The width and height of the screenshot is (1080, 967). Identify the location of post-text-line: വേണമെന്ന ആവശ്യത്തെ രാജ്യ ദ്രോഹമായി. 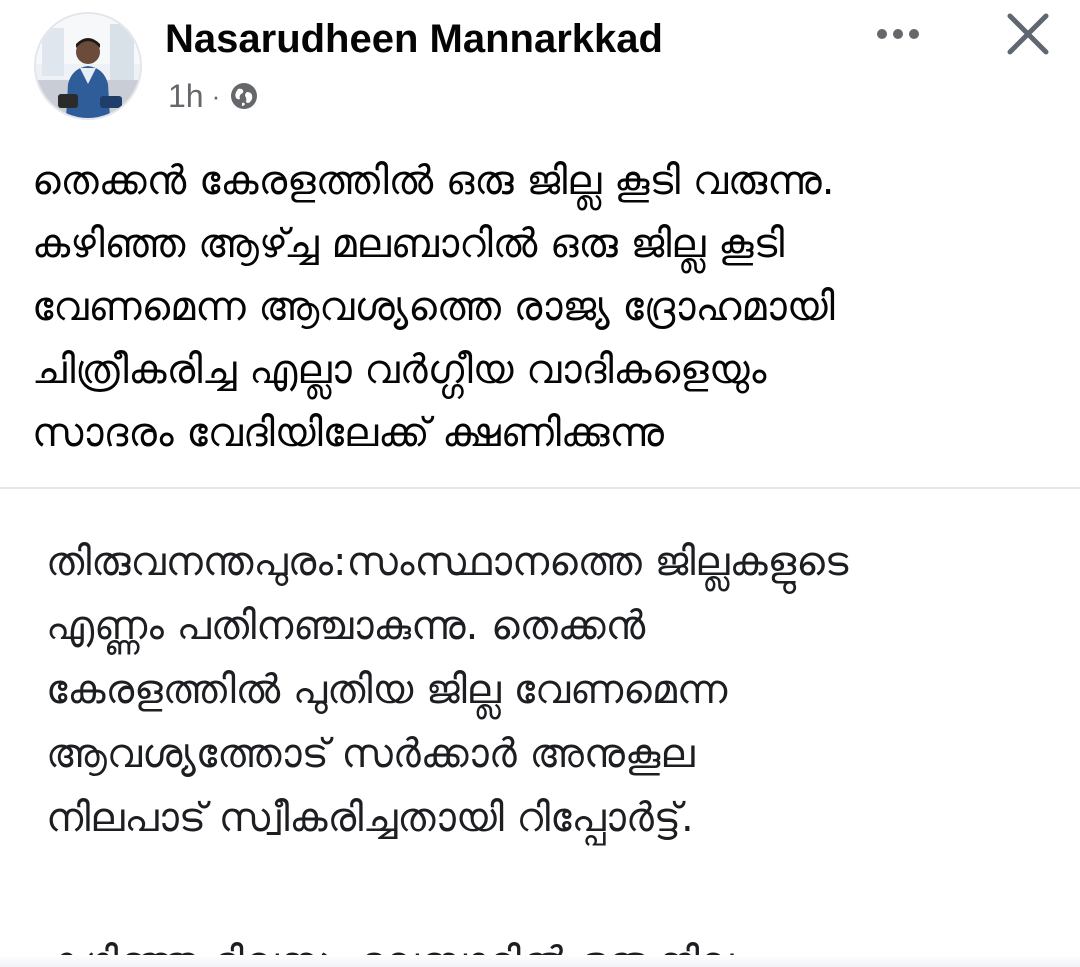
(433, 307).